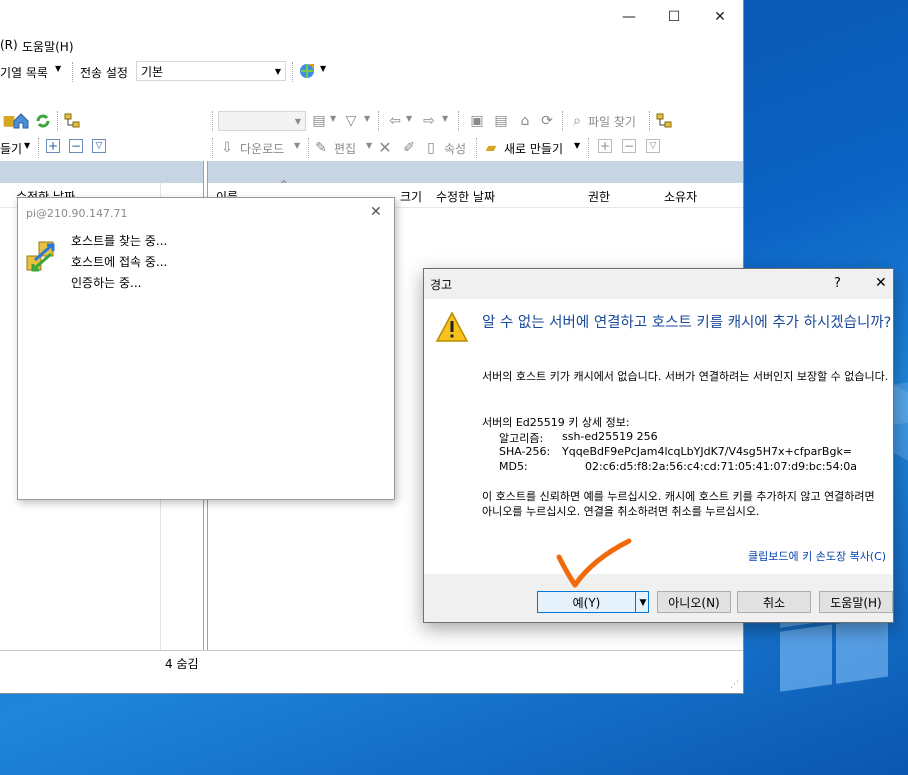  I want to click on no-button: 아니오(N), so click(694, 602).